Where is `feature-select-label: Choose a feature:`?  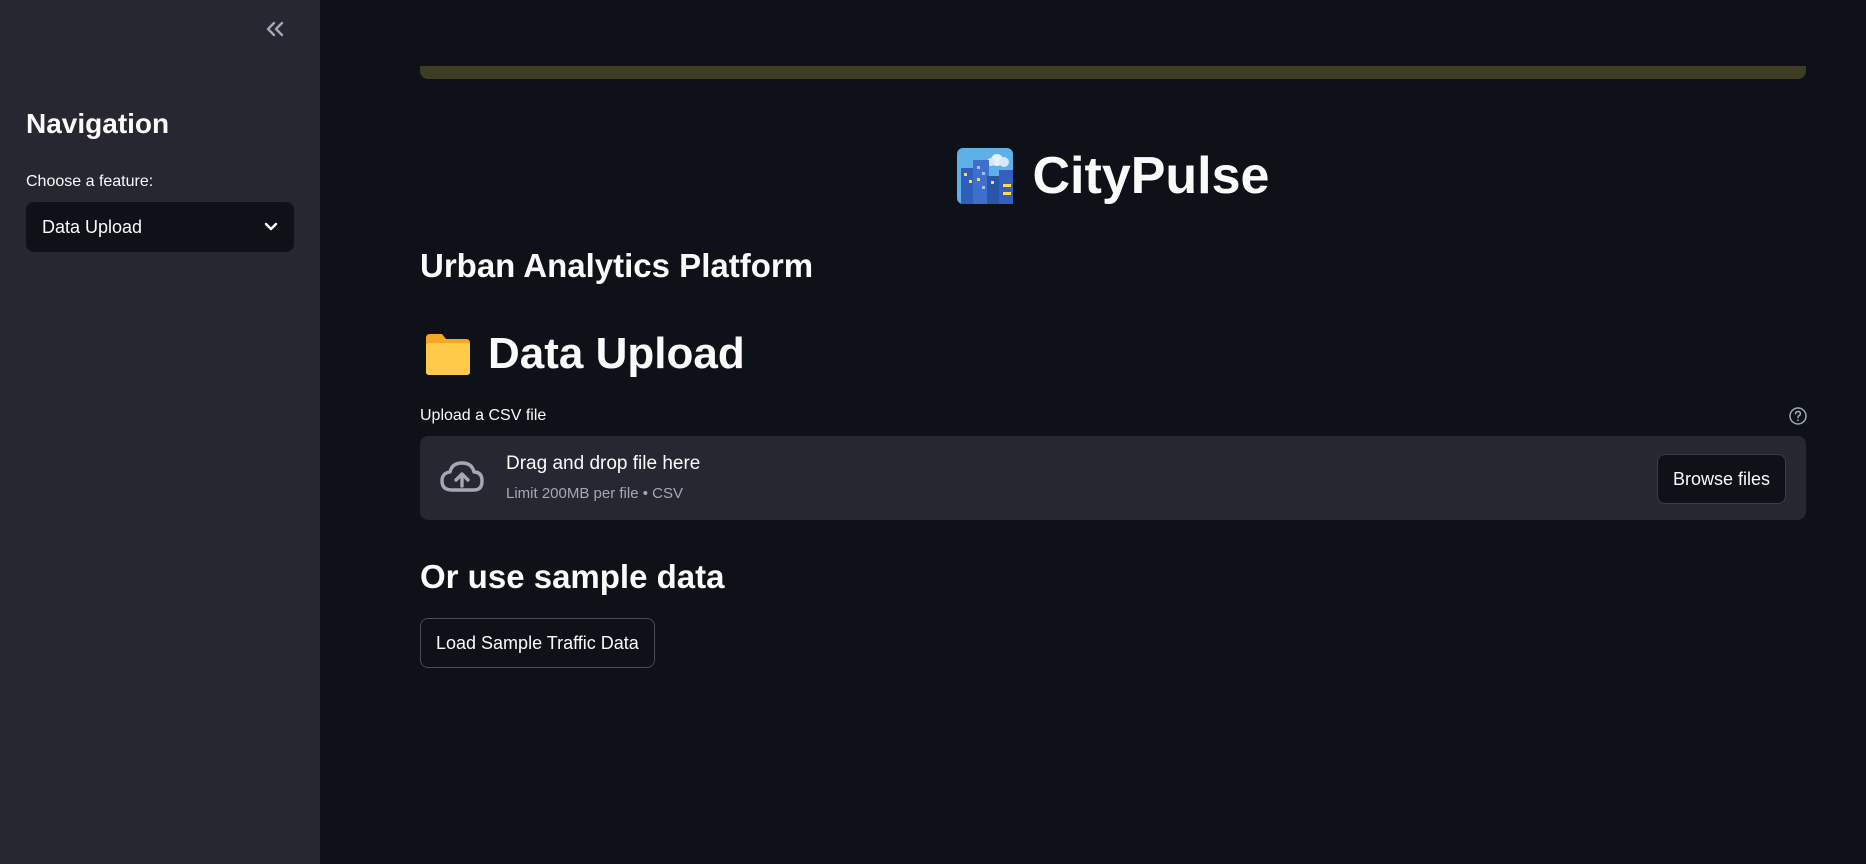 feature-select-label: Choose a feature: is located at coordinates (90, 181).